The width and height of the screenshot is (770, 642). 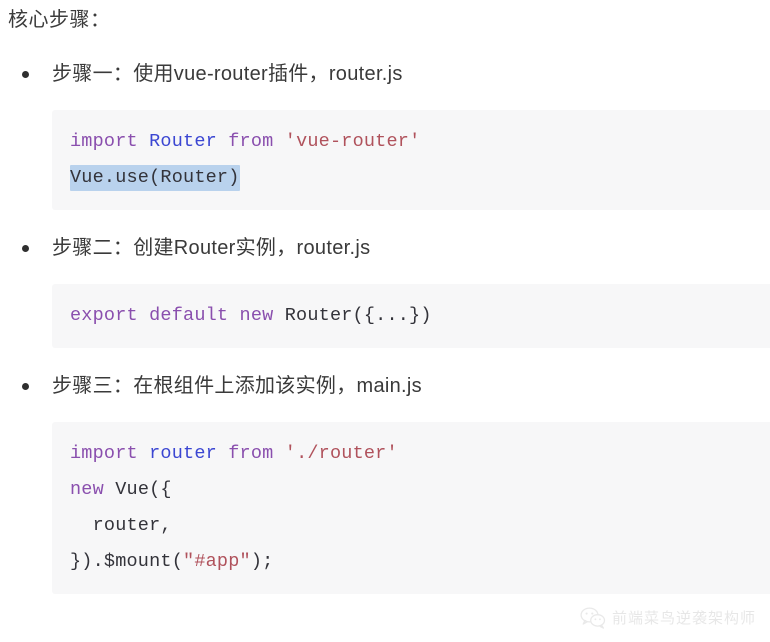 I want to click on list-item-label: 步骤一：使用vue-router插件，router.js, so click(x=227, y=74).